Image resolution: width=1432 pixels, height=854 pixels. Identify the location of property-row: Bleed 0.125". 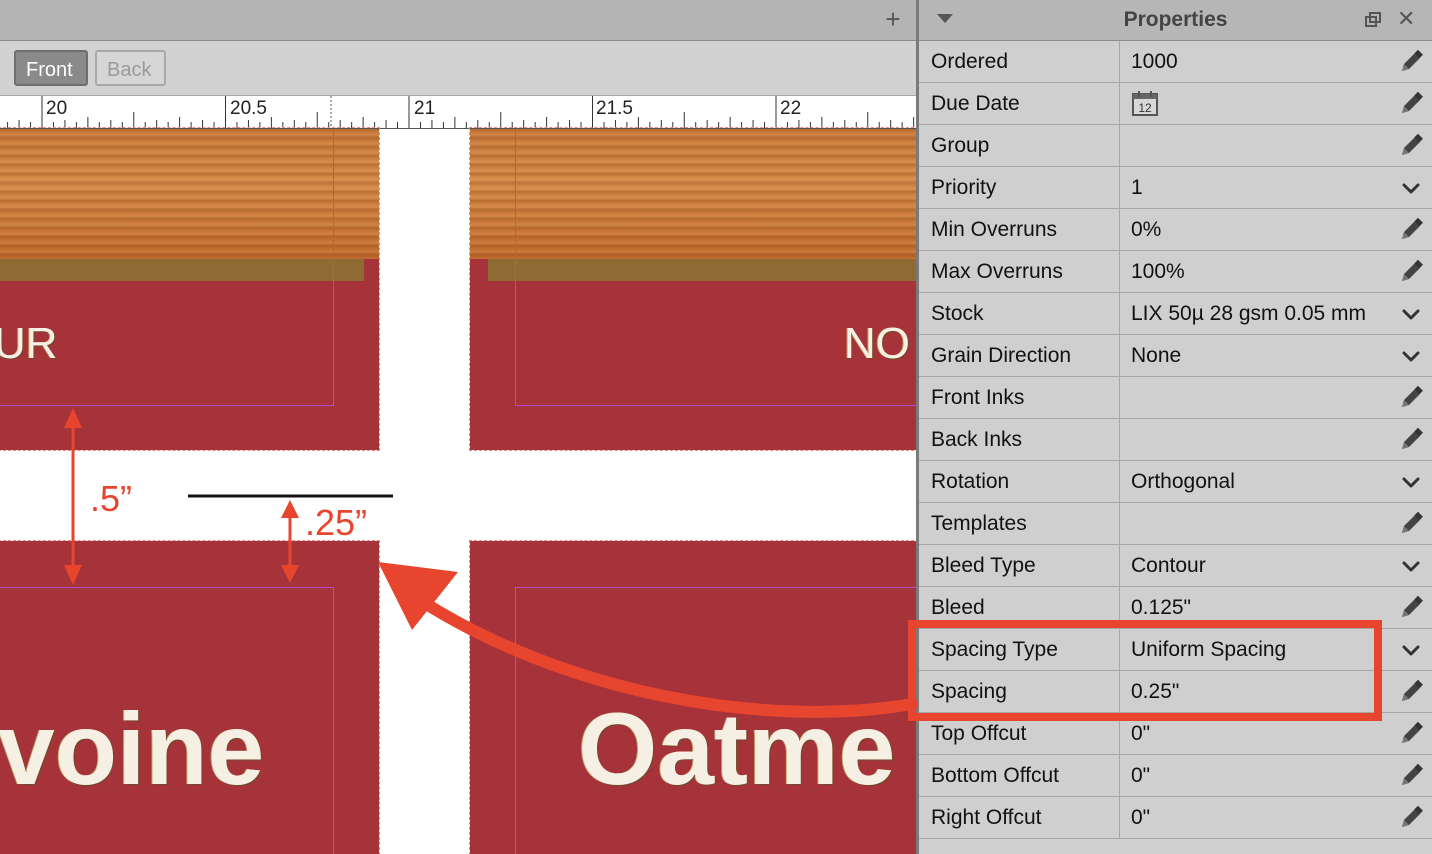
(1175, 608).